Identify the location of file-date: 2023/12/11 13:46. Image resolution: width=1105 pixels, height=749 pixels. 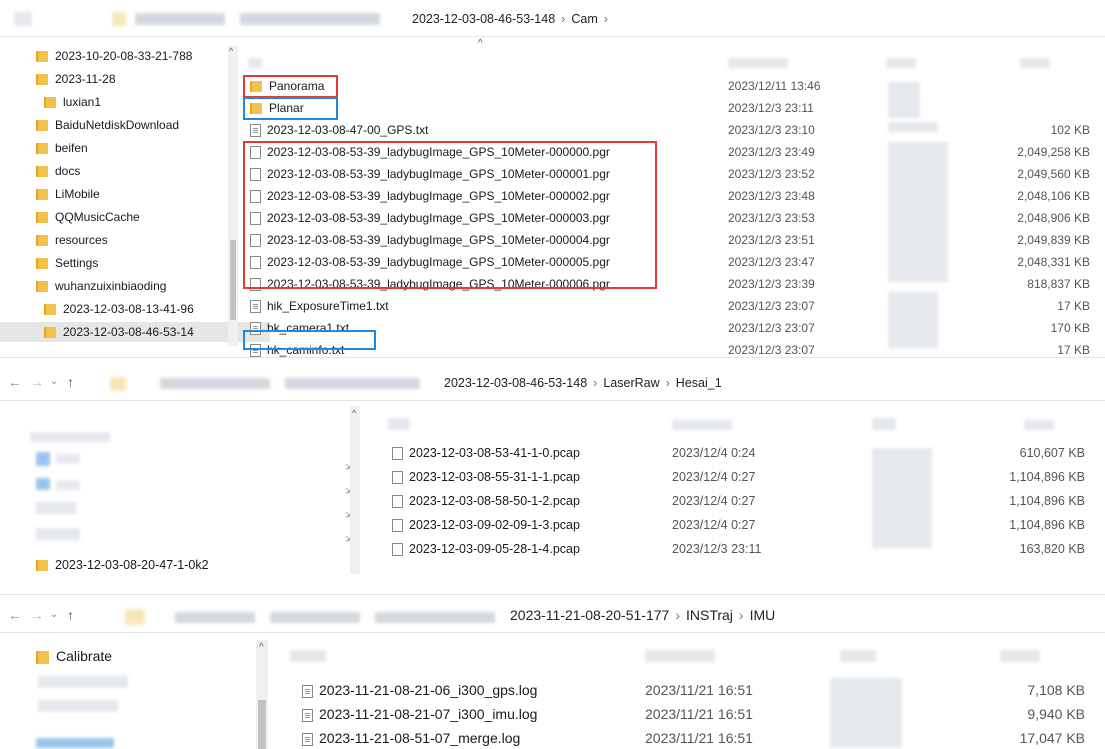
(774, 86).